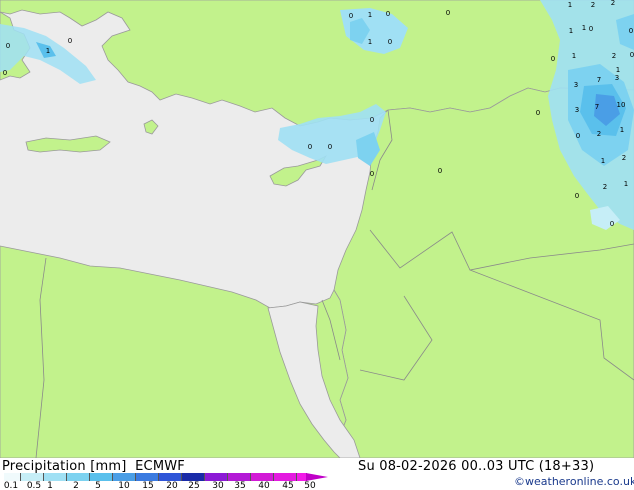  Describe the element at coordinates (148, 485) in the screenshot. I see `scale-tick-label: 15` at that location.